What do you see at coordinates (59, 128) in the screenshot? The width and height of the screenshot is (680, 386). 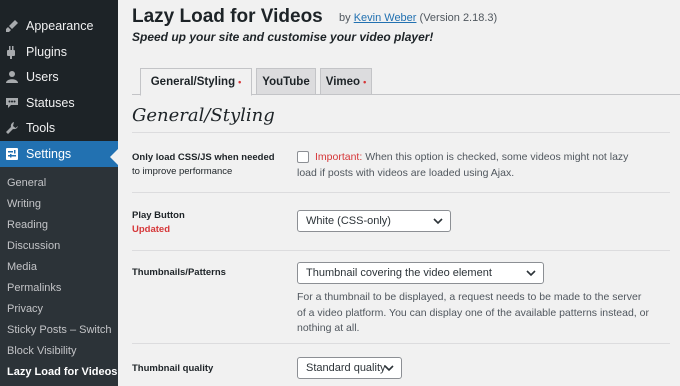 I see `menu-item-tools: Tools` at bounding box center [59, 128].